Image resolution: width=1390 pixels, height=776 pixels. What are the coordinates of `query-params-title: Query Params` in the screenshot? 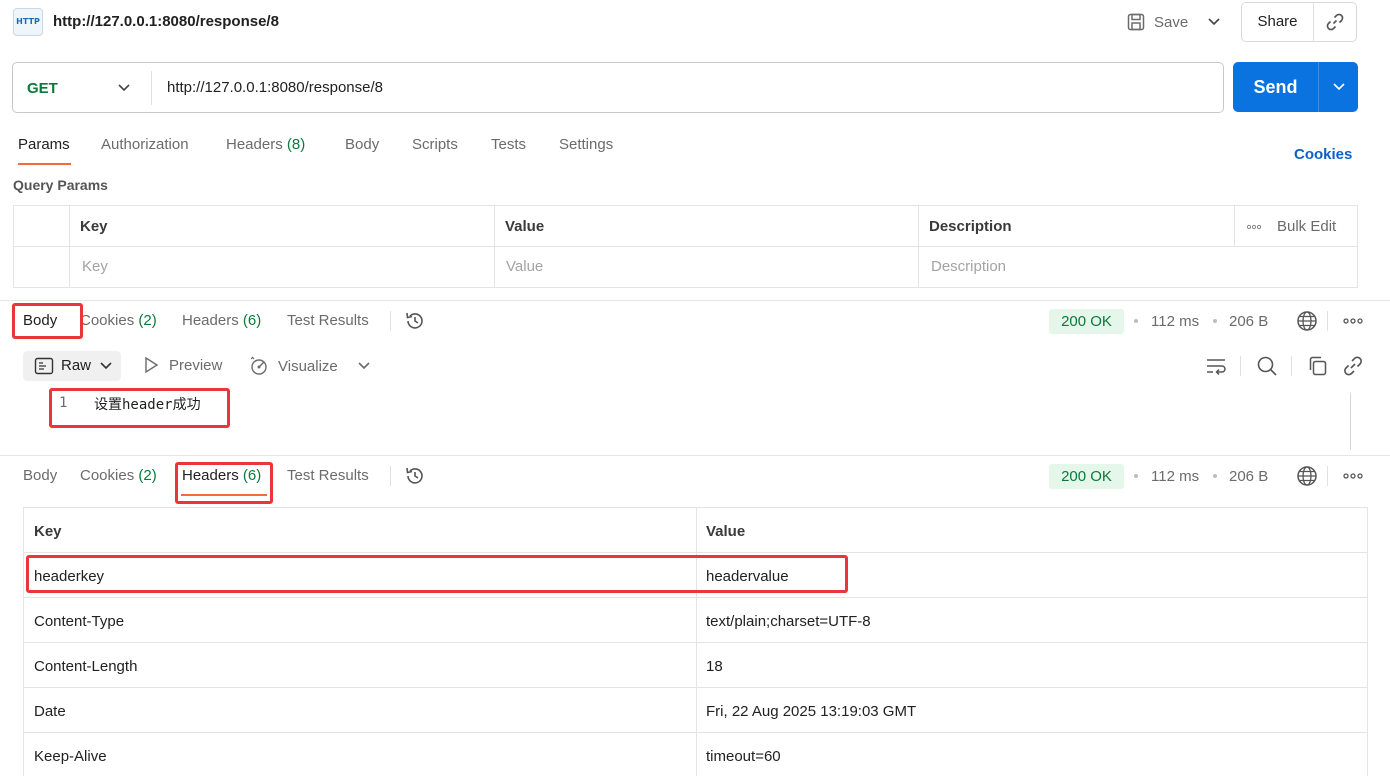 It's located at (60, 185).